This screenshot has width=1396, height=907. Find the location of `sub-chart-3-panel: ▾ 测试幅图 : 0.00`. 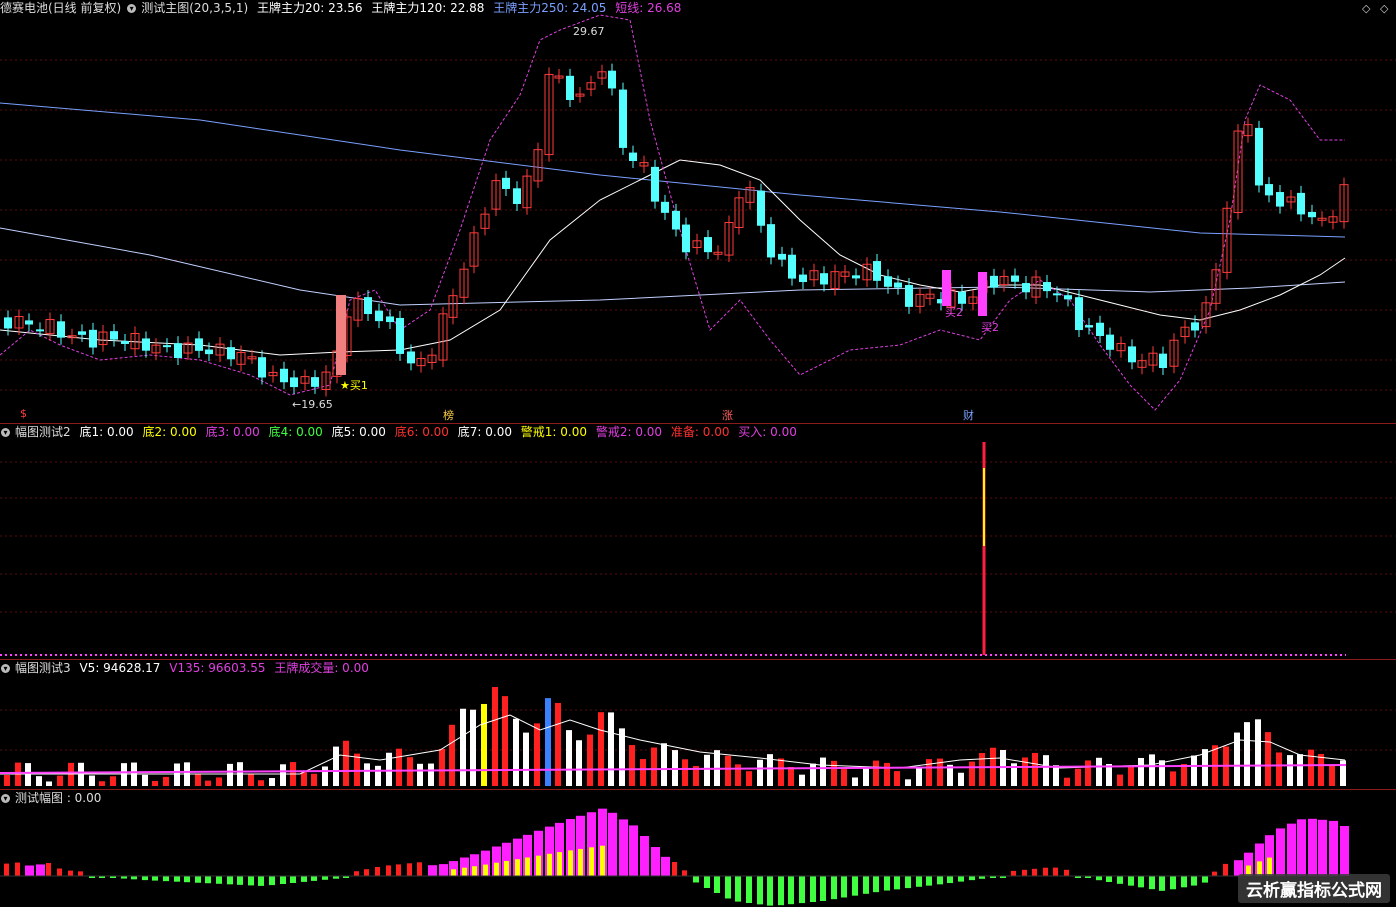

sub-chart-3-panel: ▾ 测试幅图 : 0.00 is located at coordinates (698, 848).